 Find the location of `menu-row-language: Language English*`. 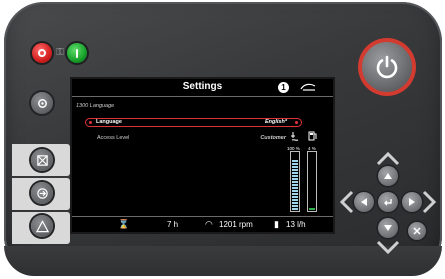

menu-row-language: Language English* is located at coordinates (193, 122).